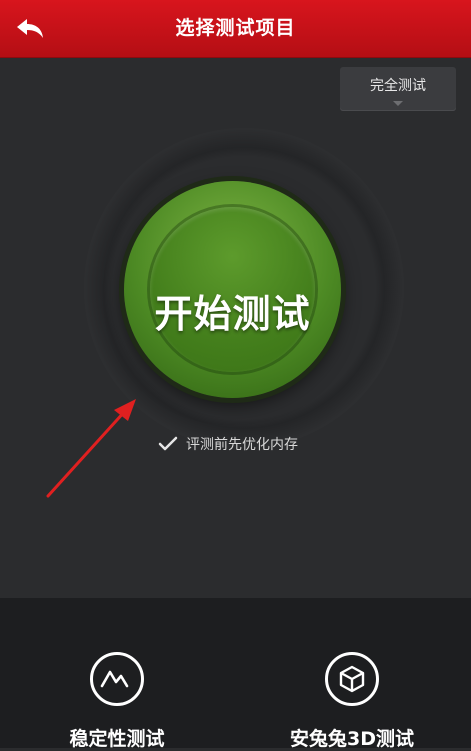 The width and height of the screenshot is (471, 751). What do you see at coordinates (168, 443) in the screenshot?
I see `checkmark-icon` at bounding box center [168, 443].